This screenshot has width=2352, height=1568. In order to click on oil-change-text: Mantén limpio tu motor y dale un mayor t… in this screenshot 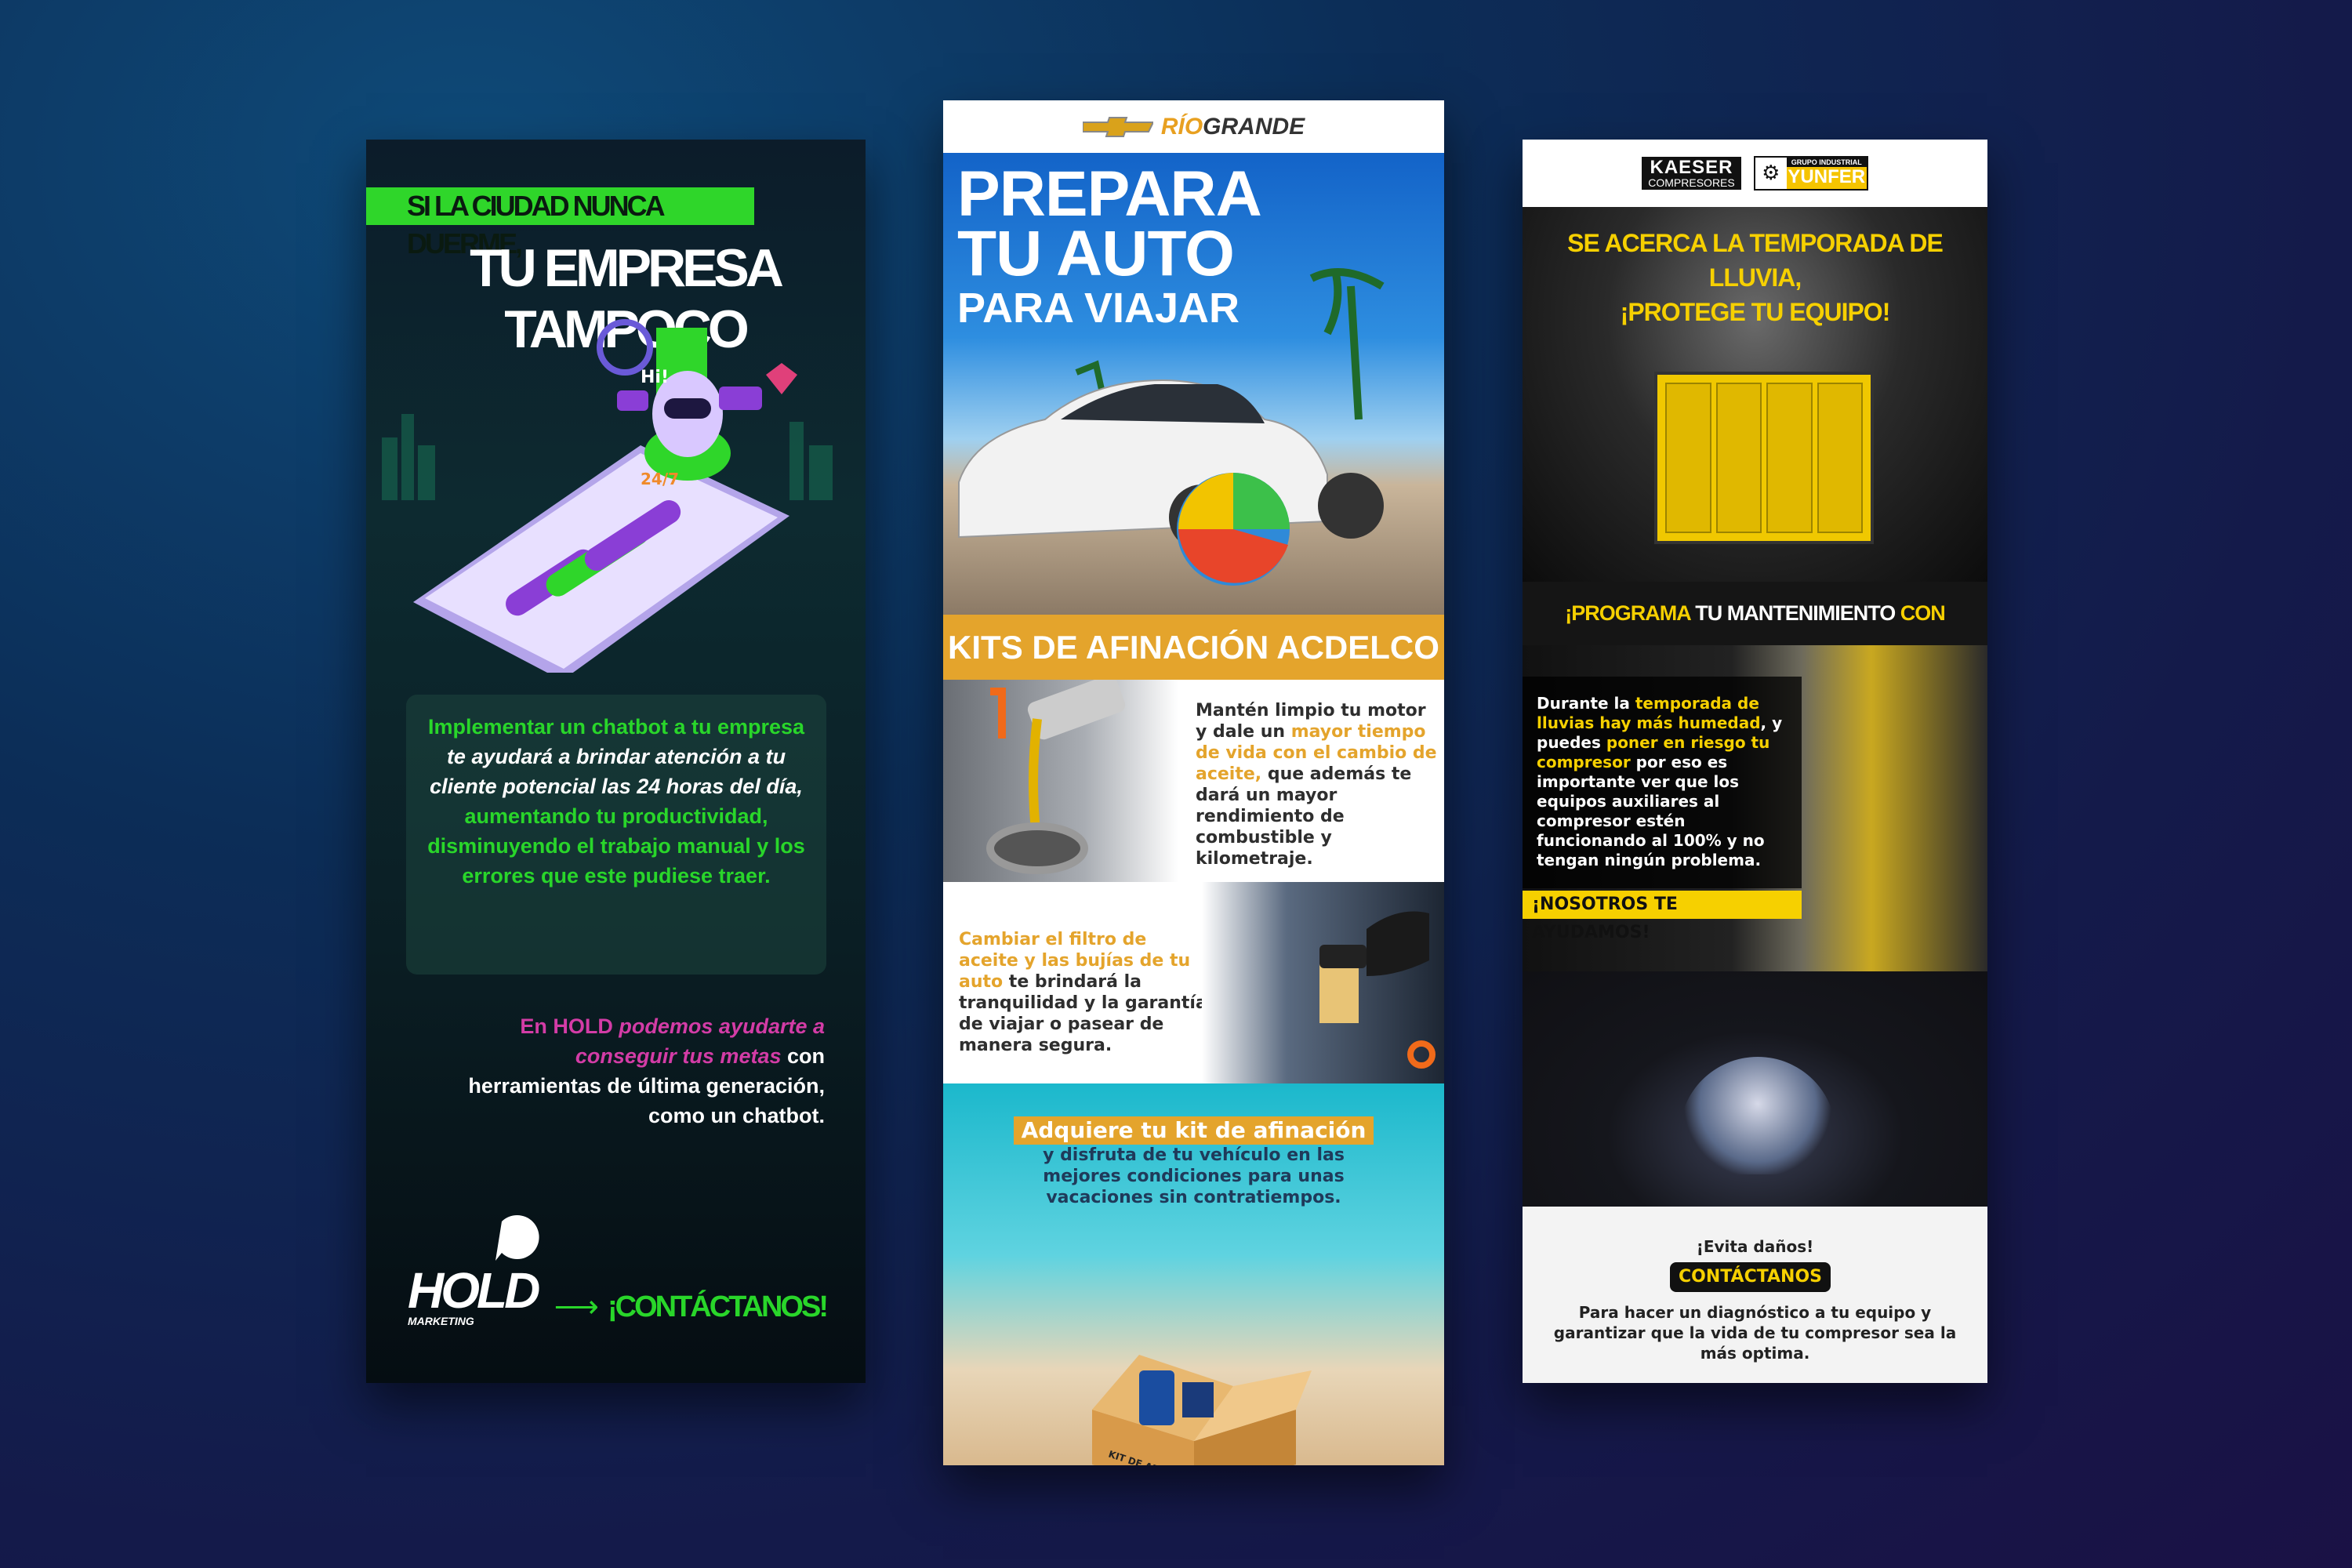, I will do `click(1316, 785)`.